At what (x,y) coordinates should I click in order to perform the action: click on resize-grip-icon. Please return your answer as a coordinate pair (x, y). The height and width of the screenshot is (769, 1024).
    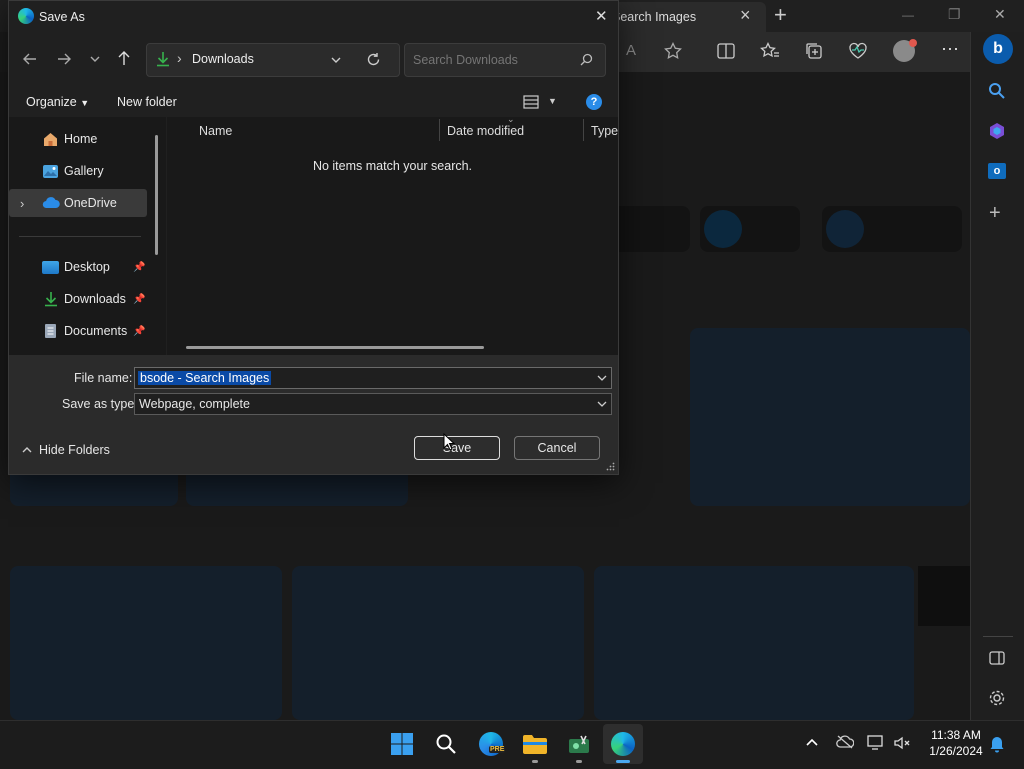
    Looking at the image, I should click on (610, 466).